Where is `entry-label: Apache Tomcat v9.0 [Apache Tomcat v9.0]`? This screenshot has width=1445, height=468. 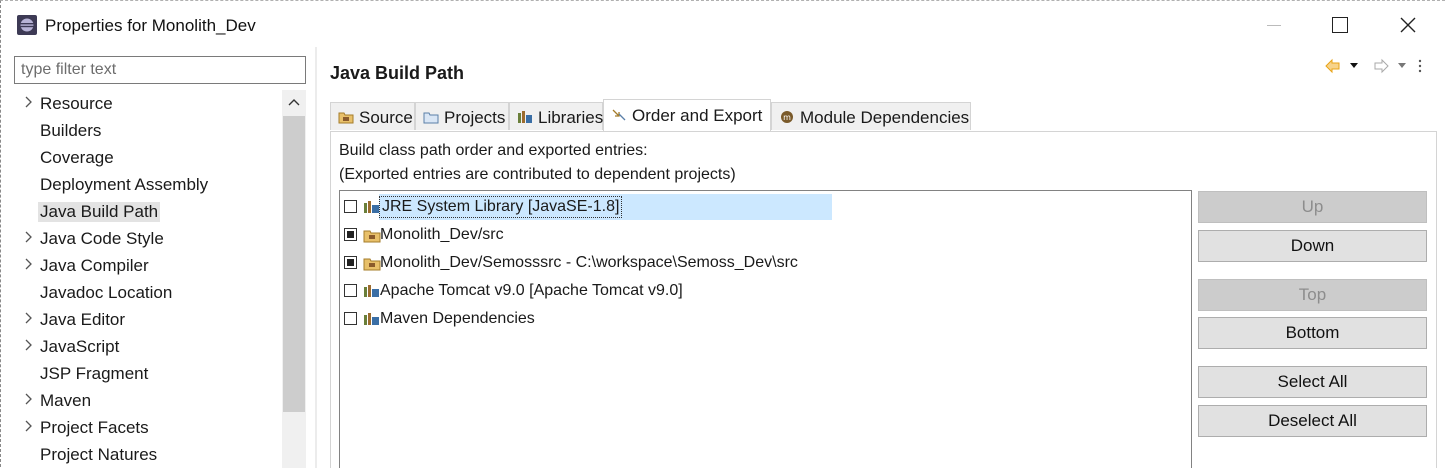
entry-label: Apache Tomcat v9.0 [Apache Tomcat v9.0] is located at coordinates (531, 290).